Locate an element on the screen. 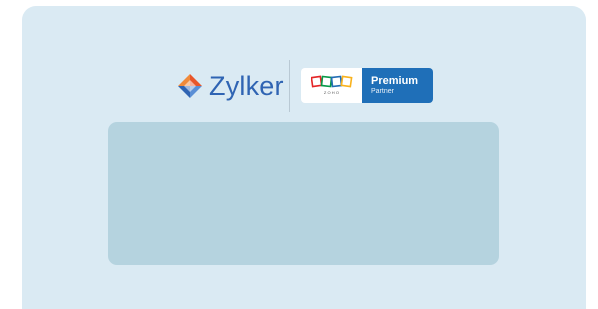 This screenshot has width=598, height=309. logo-divider is located at coordinates (289, 86).